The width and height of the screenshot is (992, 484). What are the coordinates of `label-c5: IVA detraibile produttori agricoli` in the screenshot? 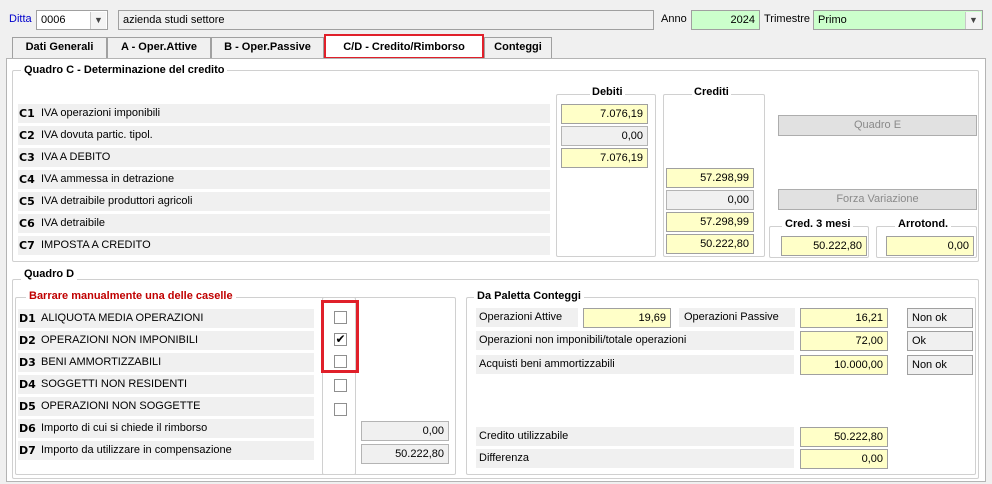 It's located at (117, 201).